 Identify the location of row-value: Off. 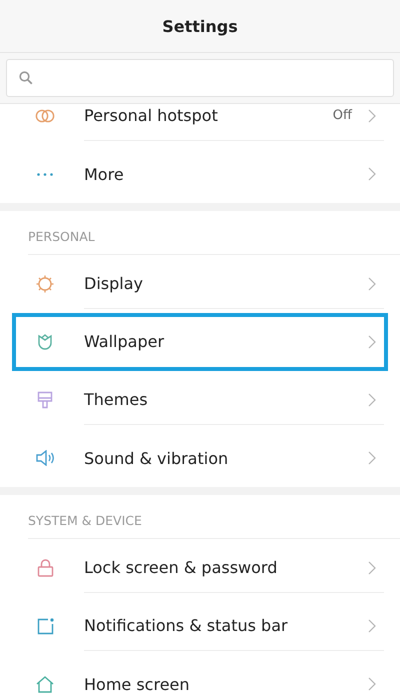
(342, 115).